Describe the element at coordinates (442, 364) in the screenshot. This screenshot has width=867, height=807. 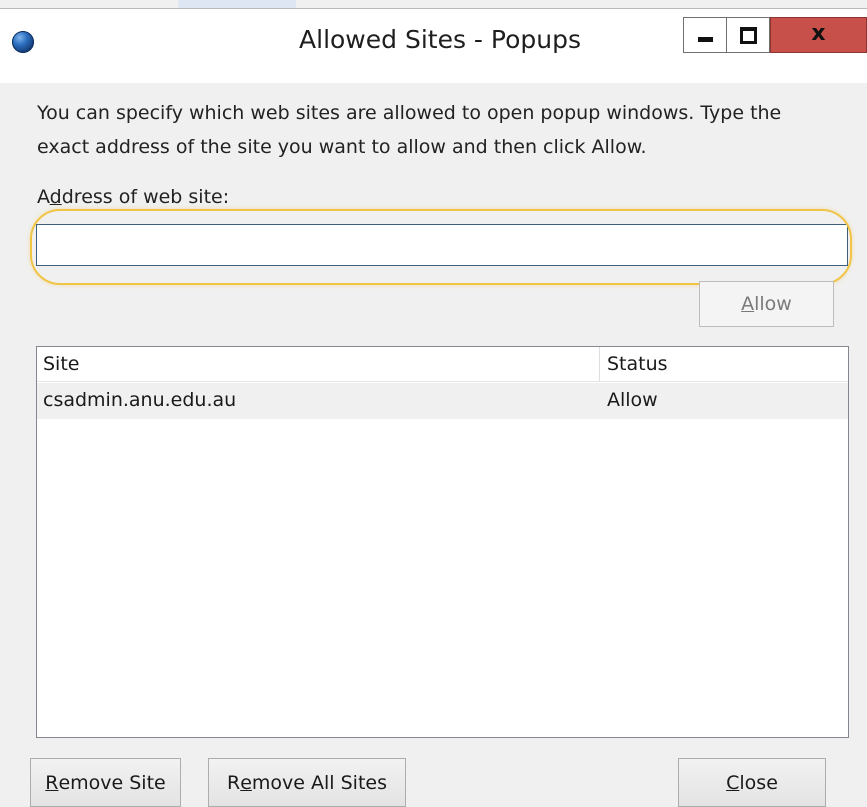
I see `list-header: Site Status` at that location.